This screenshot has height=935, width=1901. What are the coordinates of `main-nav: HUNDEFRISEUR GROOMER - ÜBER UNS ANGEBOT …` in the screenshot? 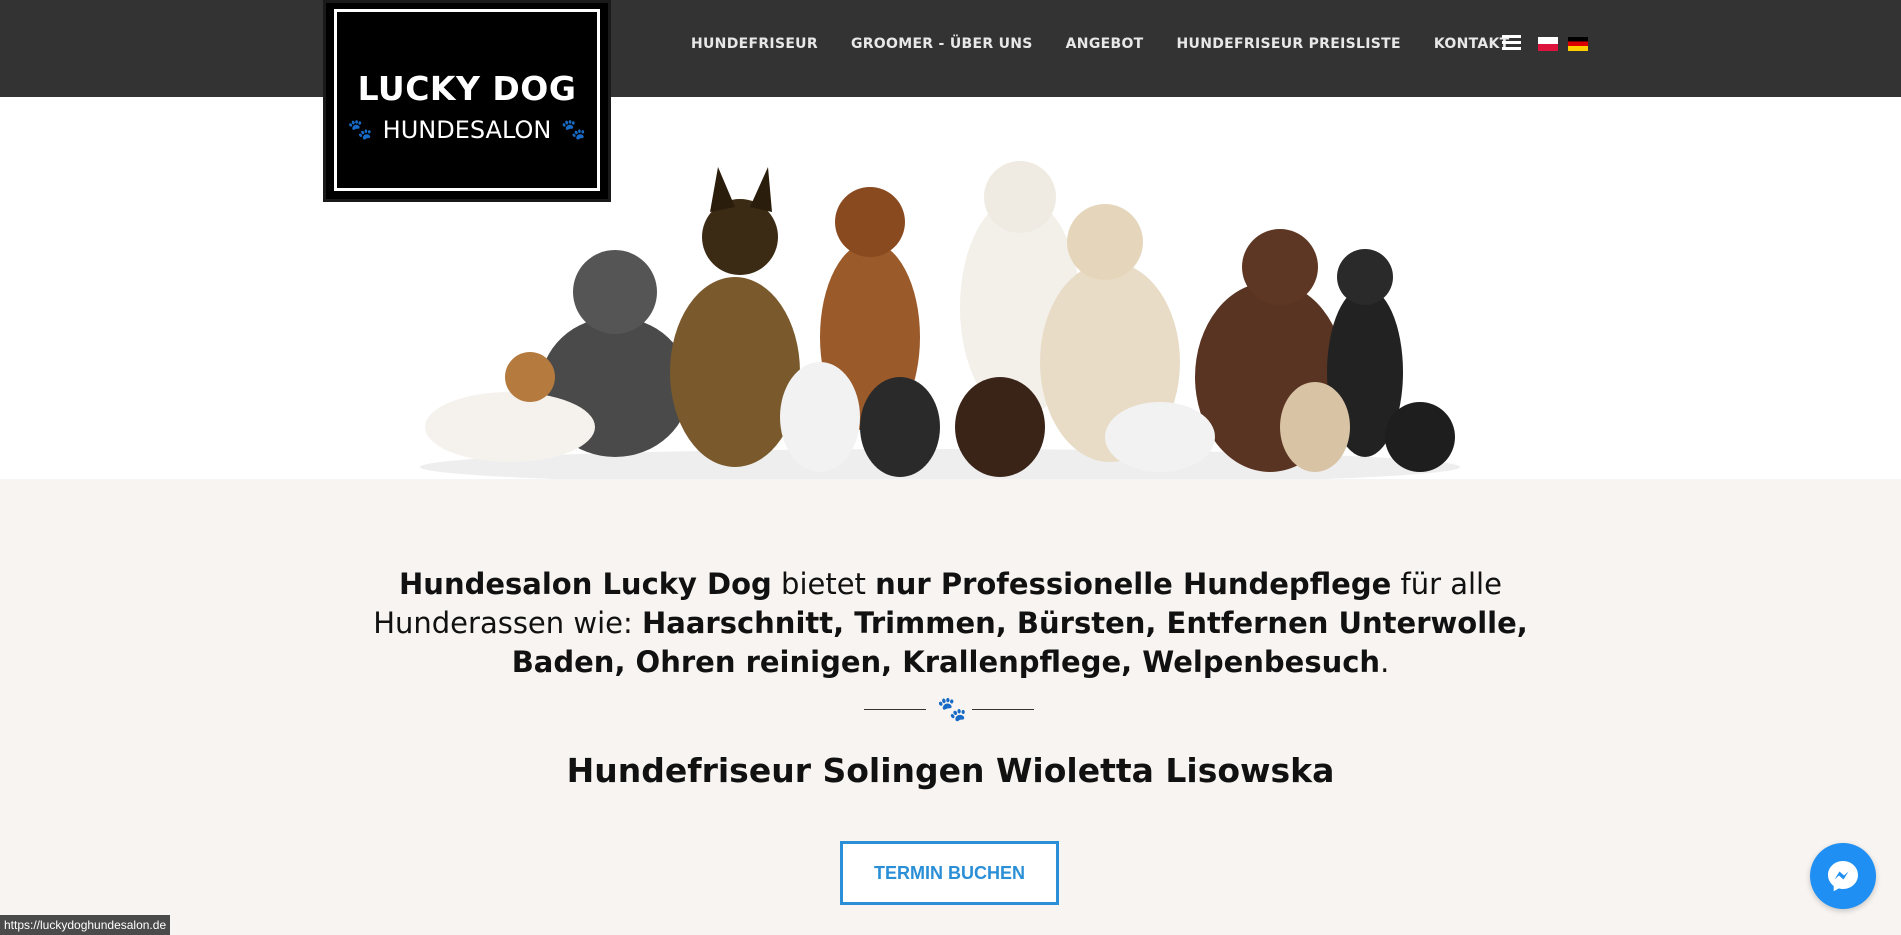 It's located at (1117, 44).